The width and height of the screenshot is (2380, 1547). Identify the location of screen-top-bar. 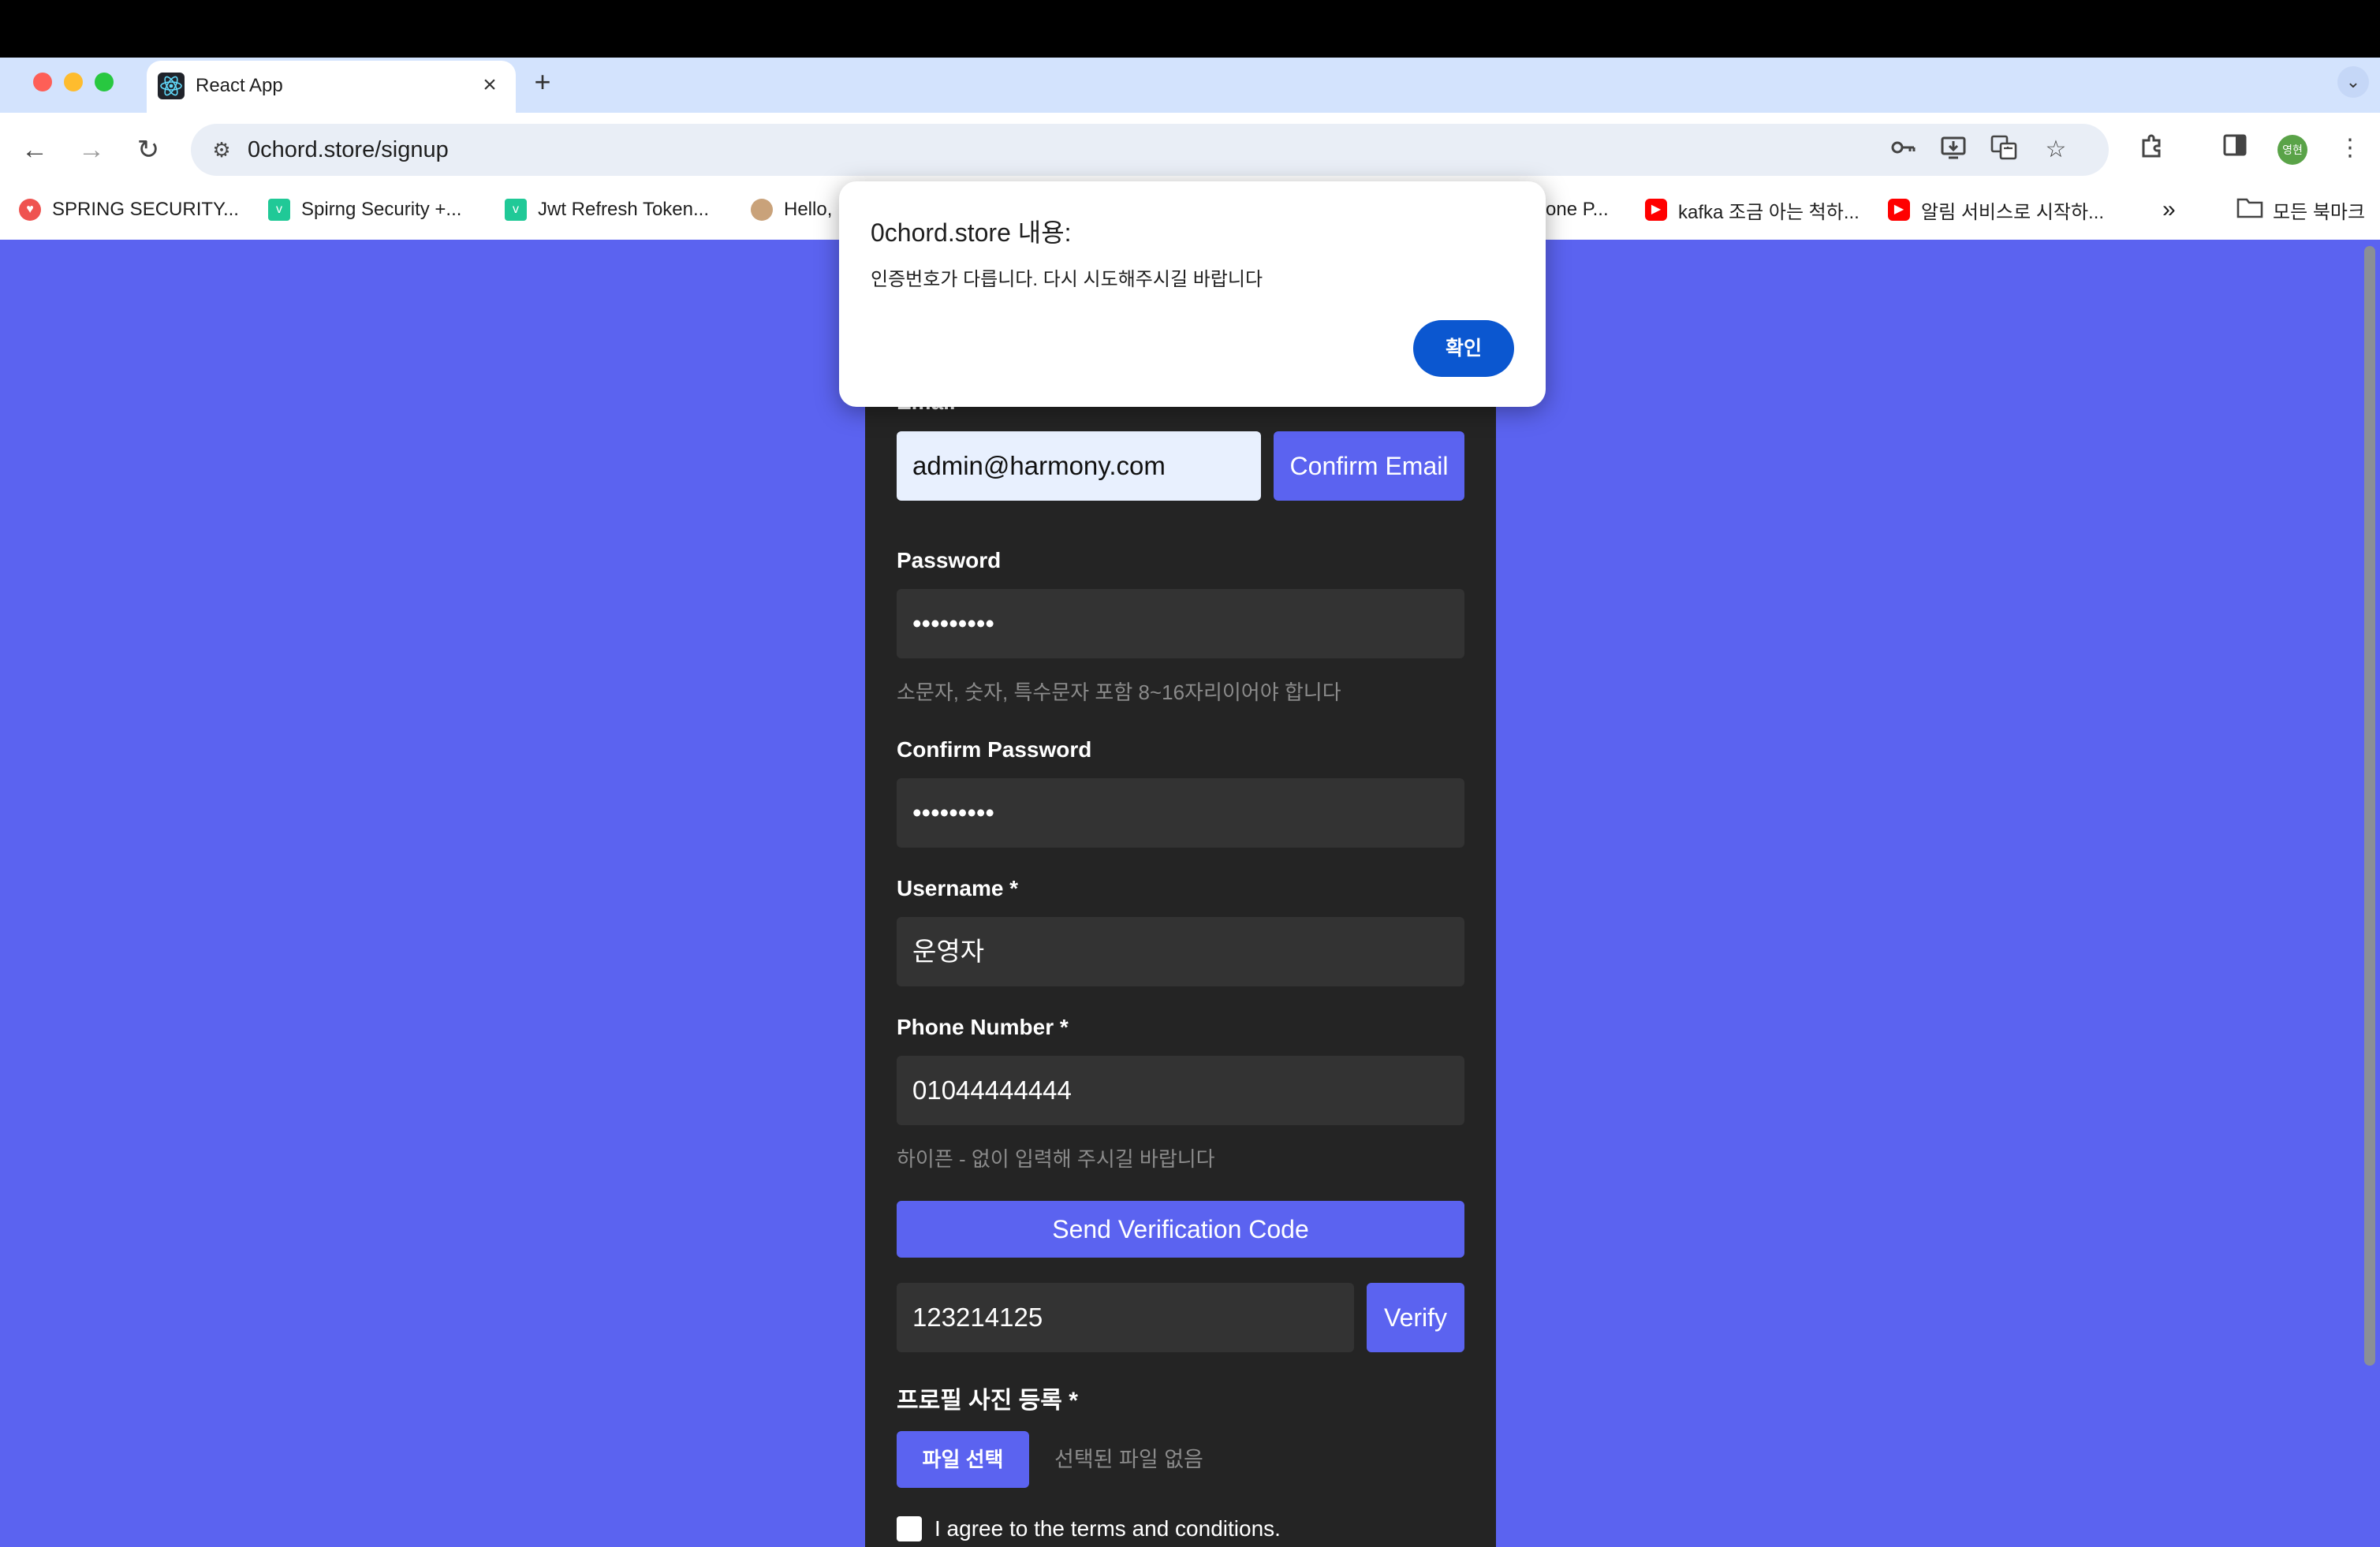
(1190, 29).